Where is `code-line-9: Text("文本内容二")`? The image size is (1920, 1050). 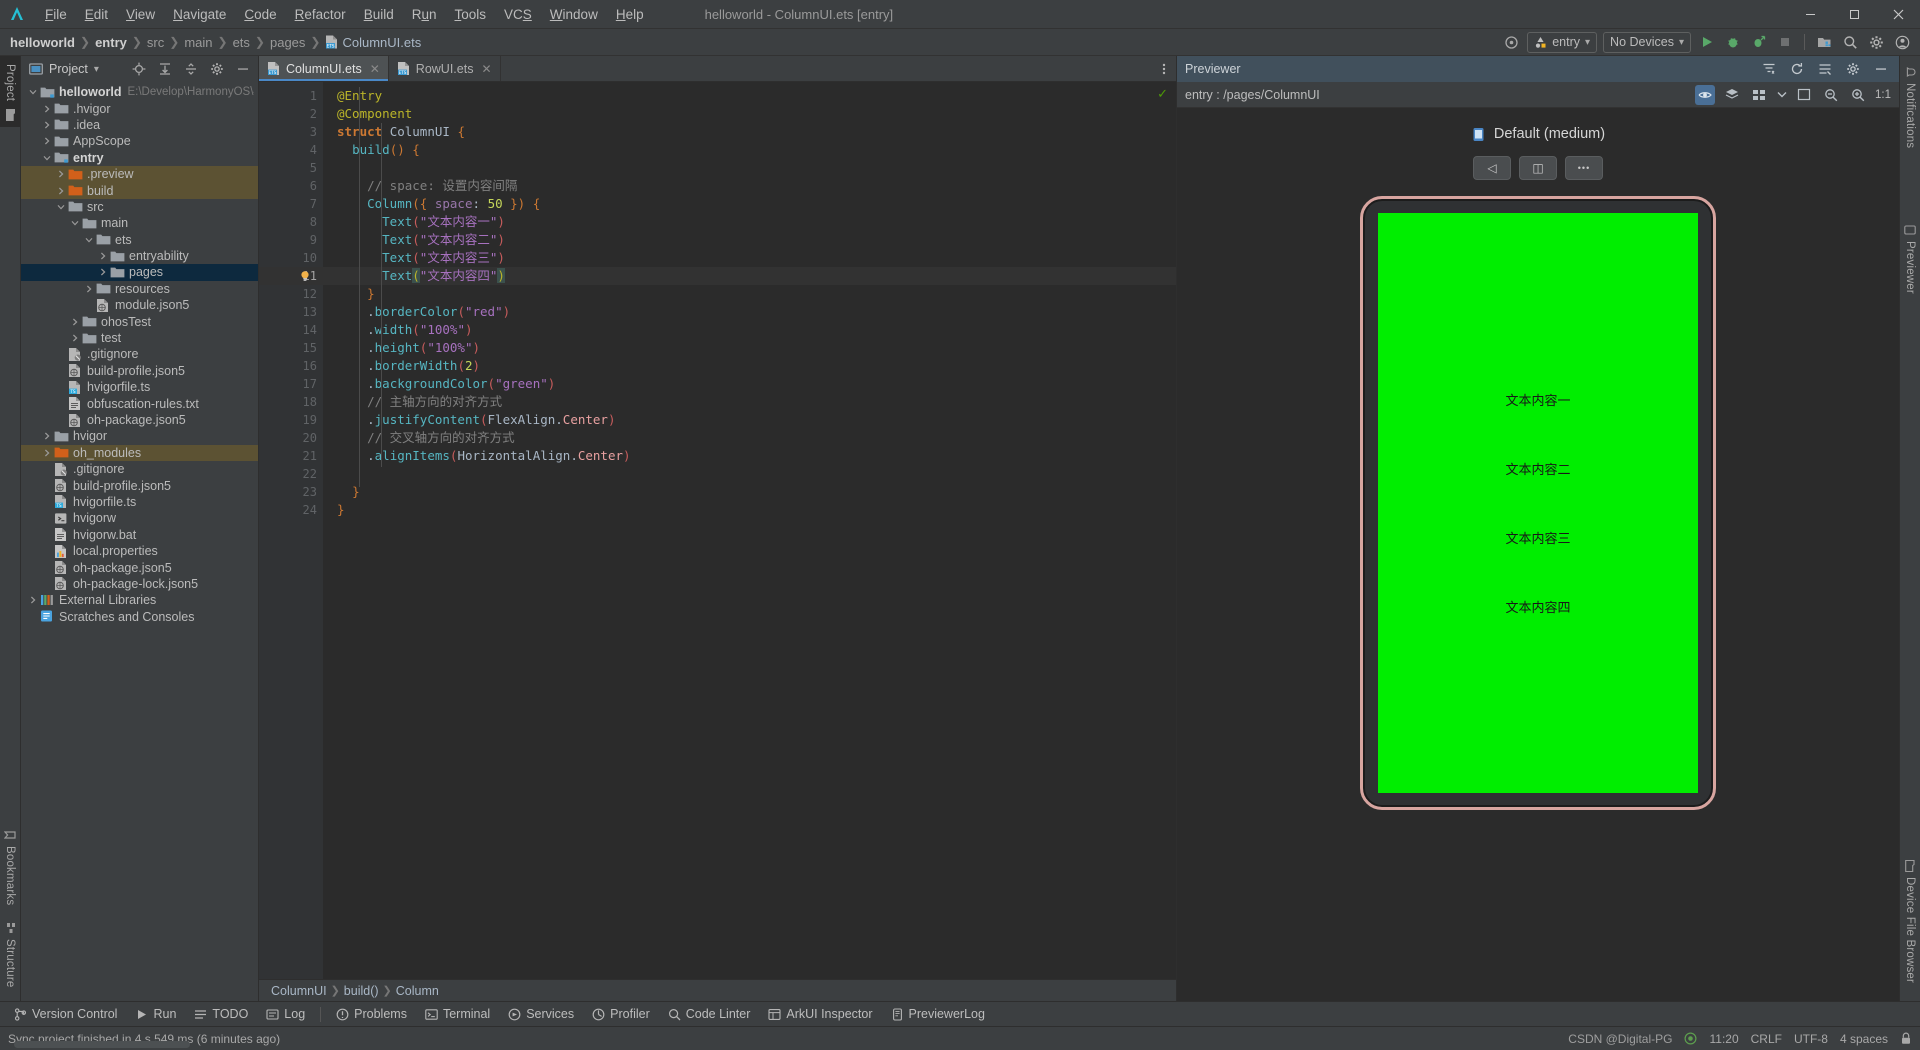 code-line-9: Text("文本内容二") is located at coordinates (749, 240).